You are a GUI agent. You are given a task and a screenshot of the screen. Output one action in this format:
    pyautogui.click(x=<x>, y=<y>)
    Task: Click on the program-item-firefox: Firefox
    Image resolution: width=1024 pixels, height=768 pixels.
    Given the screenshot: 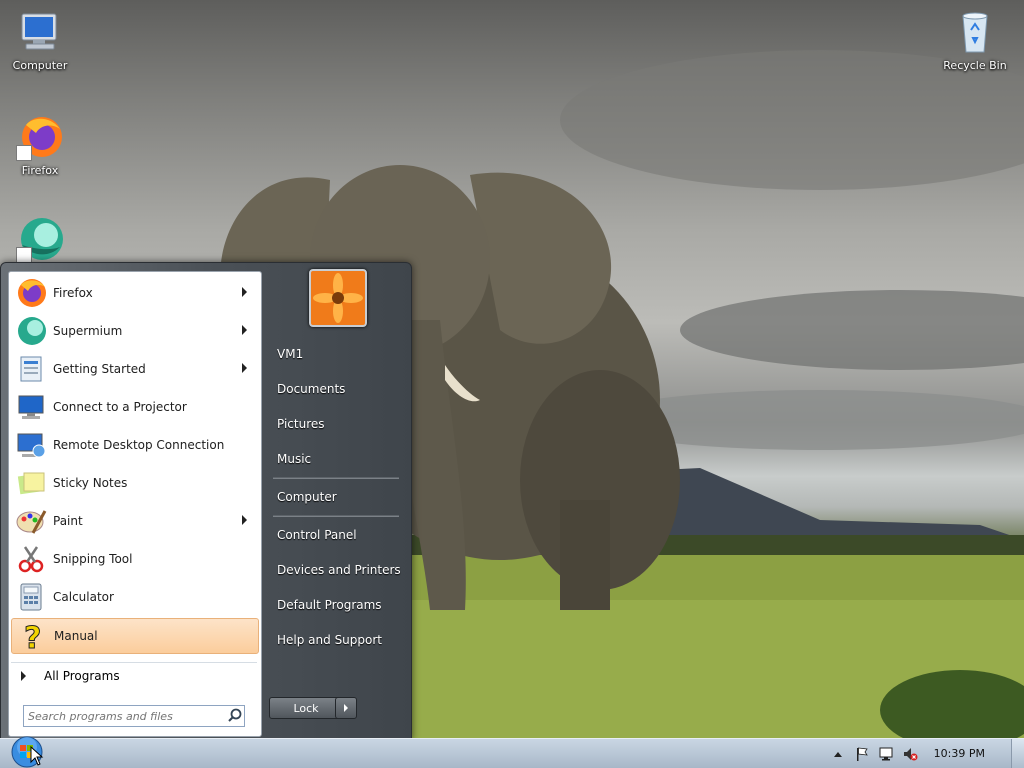 What is the action you would take?
    pyautogui.click(x=134, y=293)
    